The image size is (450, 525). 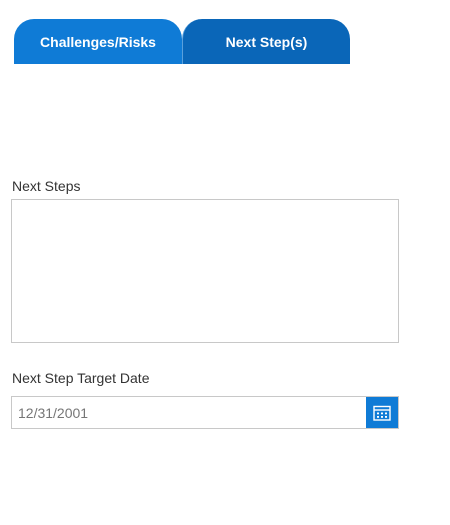 I want to click on tab-challenges-risks: Challenges/Risks, so click(x=98, y=41).